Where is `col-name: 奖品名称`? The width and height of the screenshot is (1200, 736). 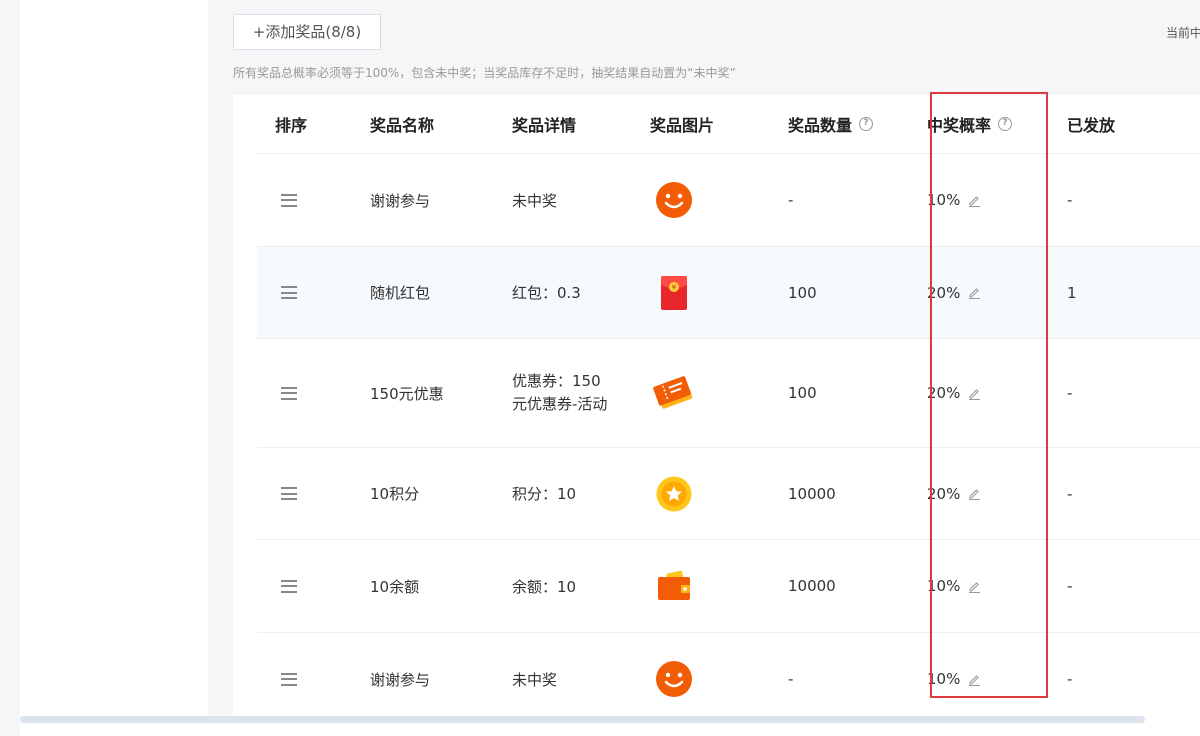 col-name: 奖品名称 is located at coordinates (402, 125).